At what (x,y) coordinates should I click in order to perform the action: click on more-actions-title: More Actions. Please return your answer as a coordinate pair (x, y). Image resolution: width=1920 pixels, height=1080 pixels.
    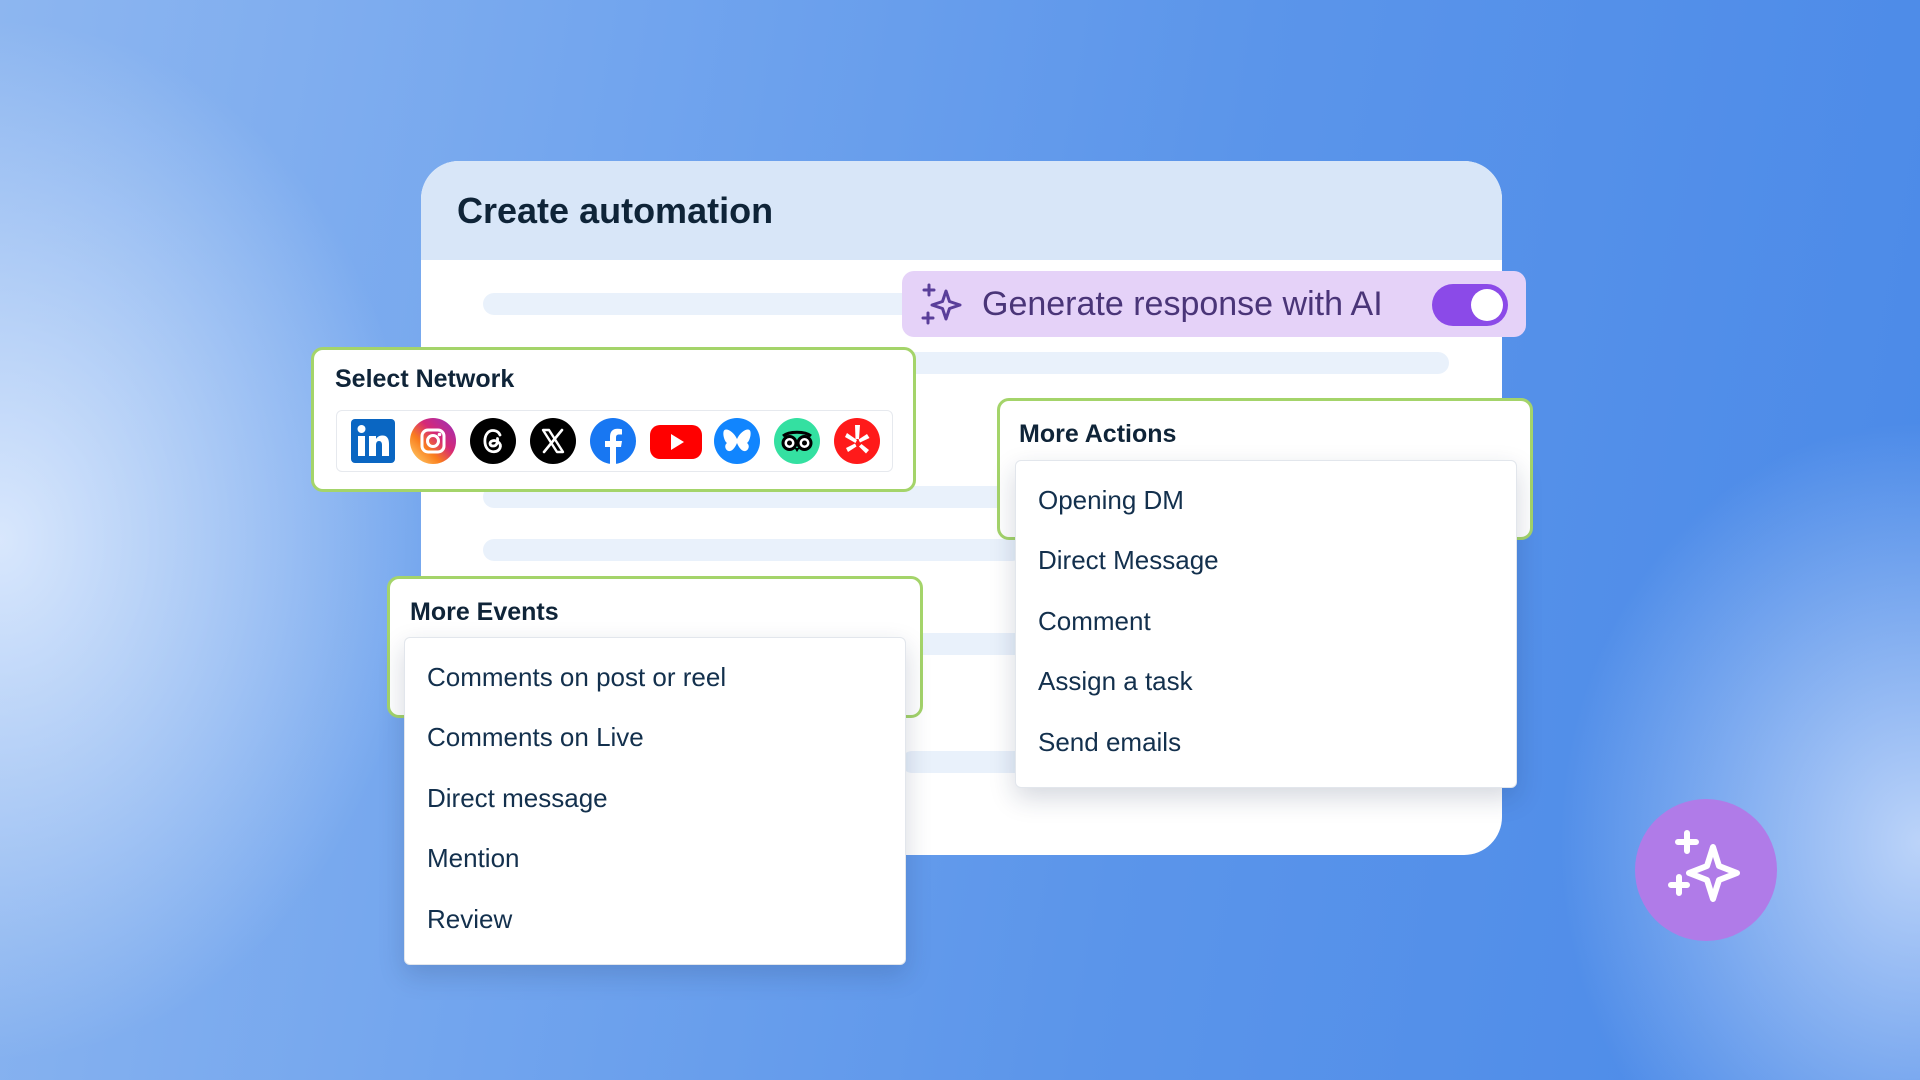
    Looking at the image, I should click on (1098, 434).